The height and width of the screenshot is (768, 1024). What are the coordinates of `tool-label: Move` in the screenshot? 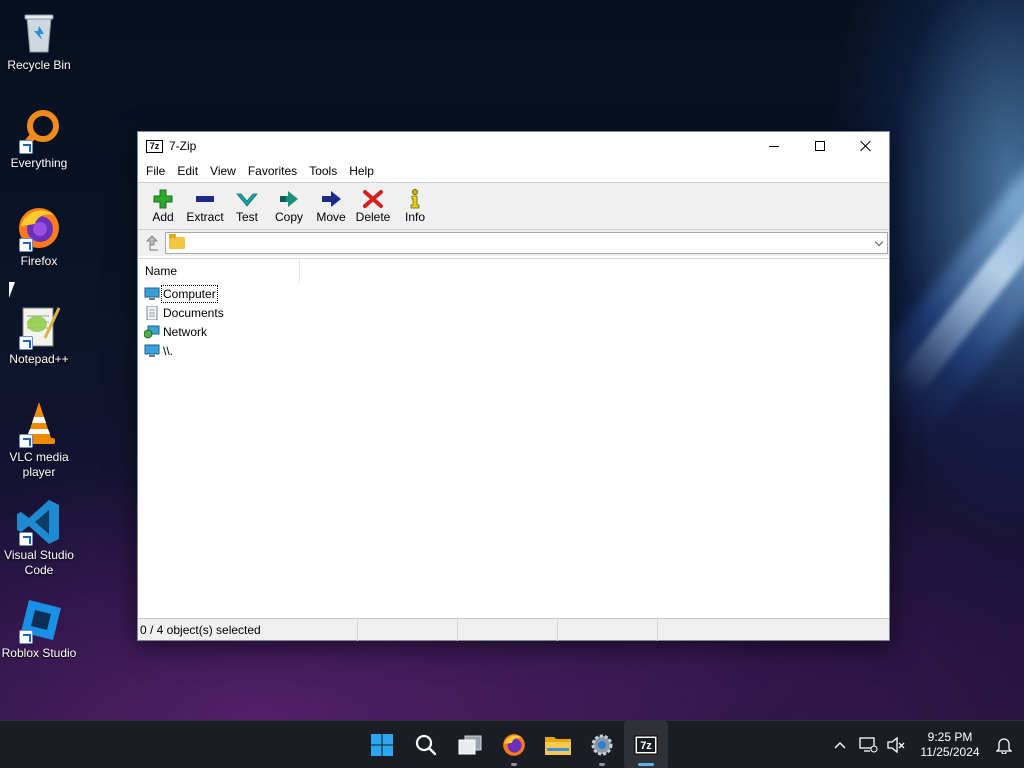 It's located at (331, 217).